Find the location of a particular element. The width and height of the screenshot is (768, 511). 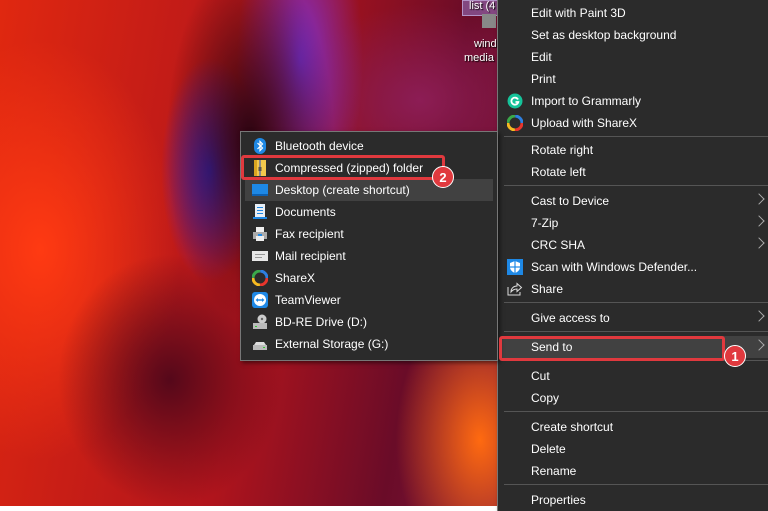

submenu-item-label: ShareX is located at coordinates (295, 278).